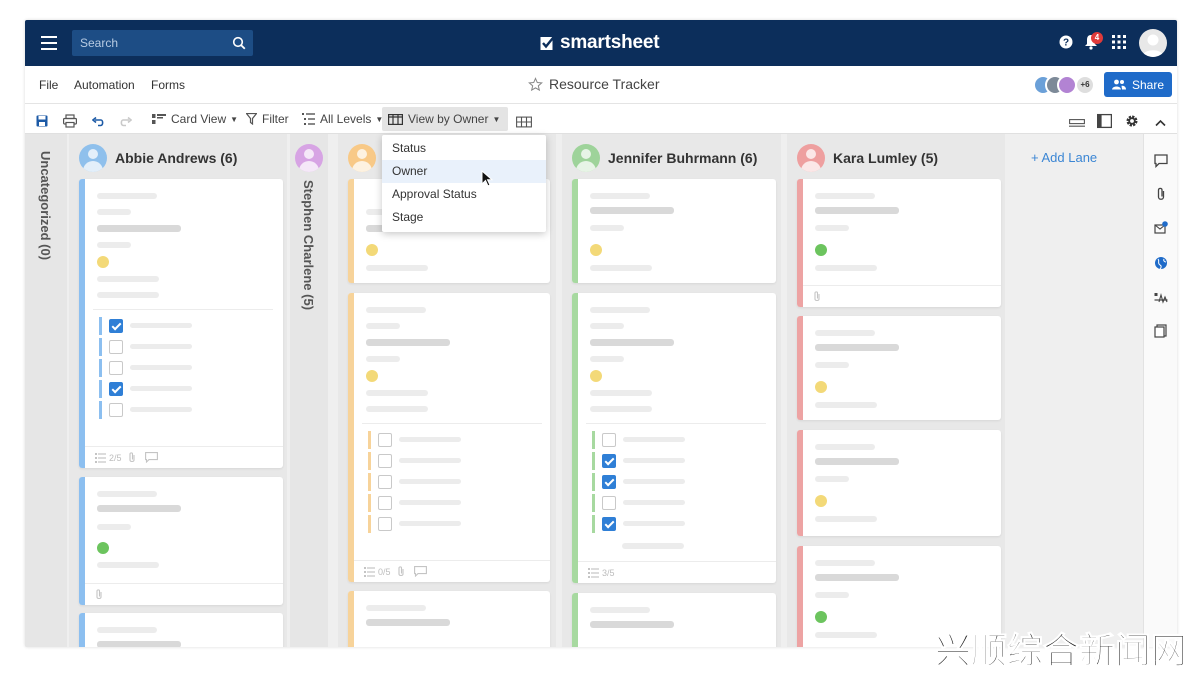  Describe the element at coordinates (902, 296) in the screenshot. I see `card-footer` at that location.